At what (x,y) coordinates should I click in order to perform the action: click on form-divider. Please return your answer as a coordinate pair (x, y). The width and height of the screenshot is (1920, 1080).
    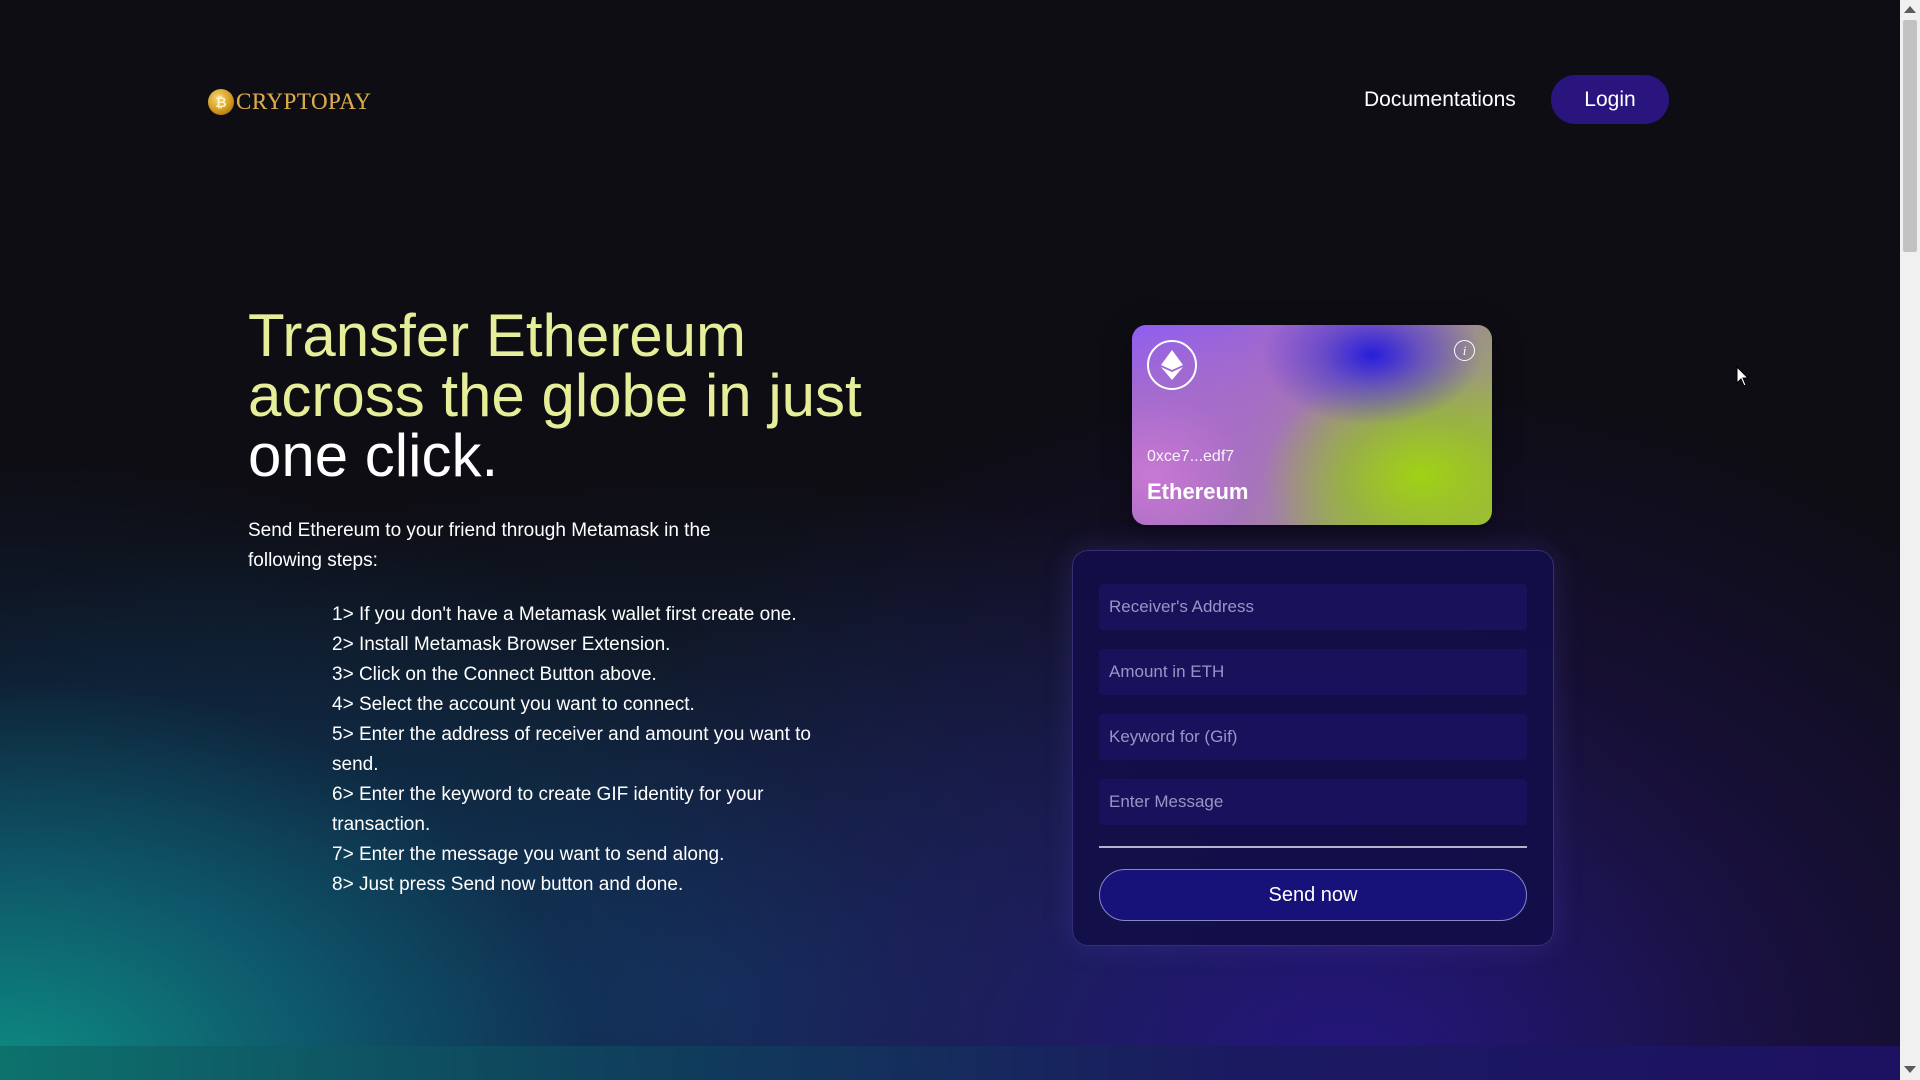
    Looking at the image, I should click on (1313, 847).